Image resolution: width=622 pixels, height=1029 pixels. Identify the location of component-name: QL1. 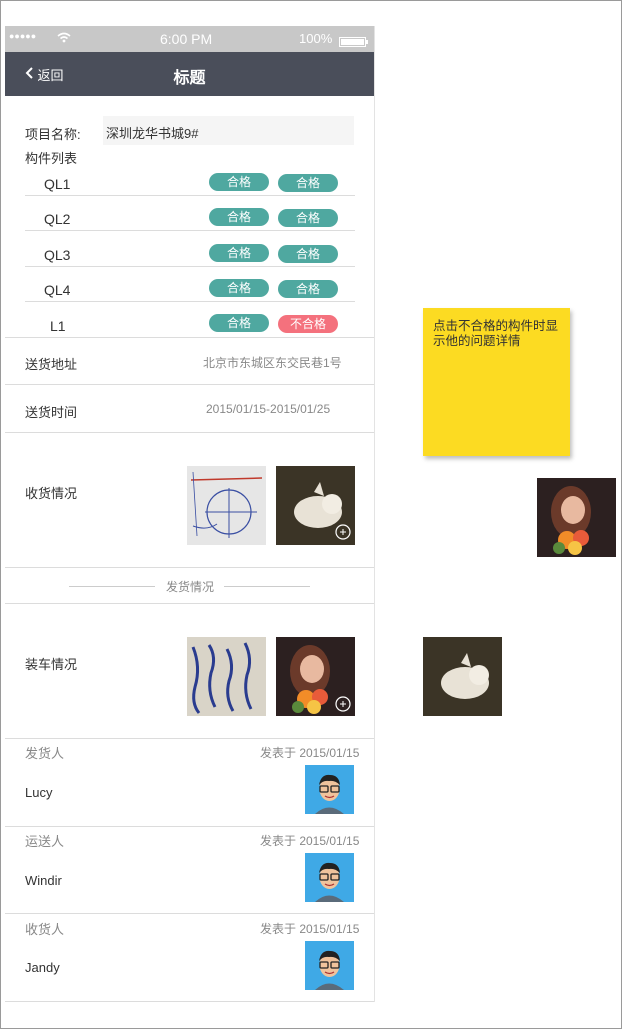
(57, 184).